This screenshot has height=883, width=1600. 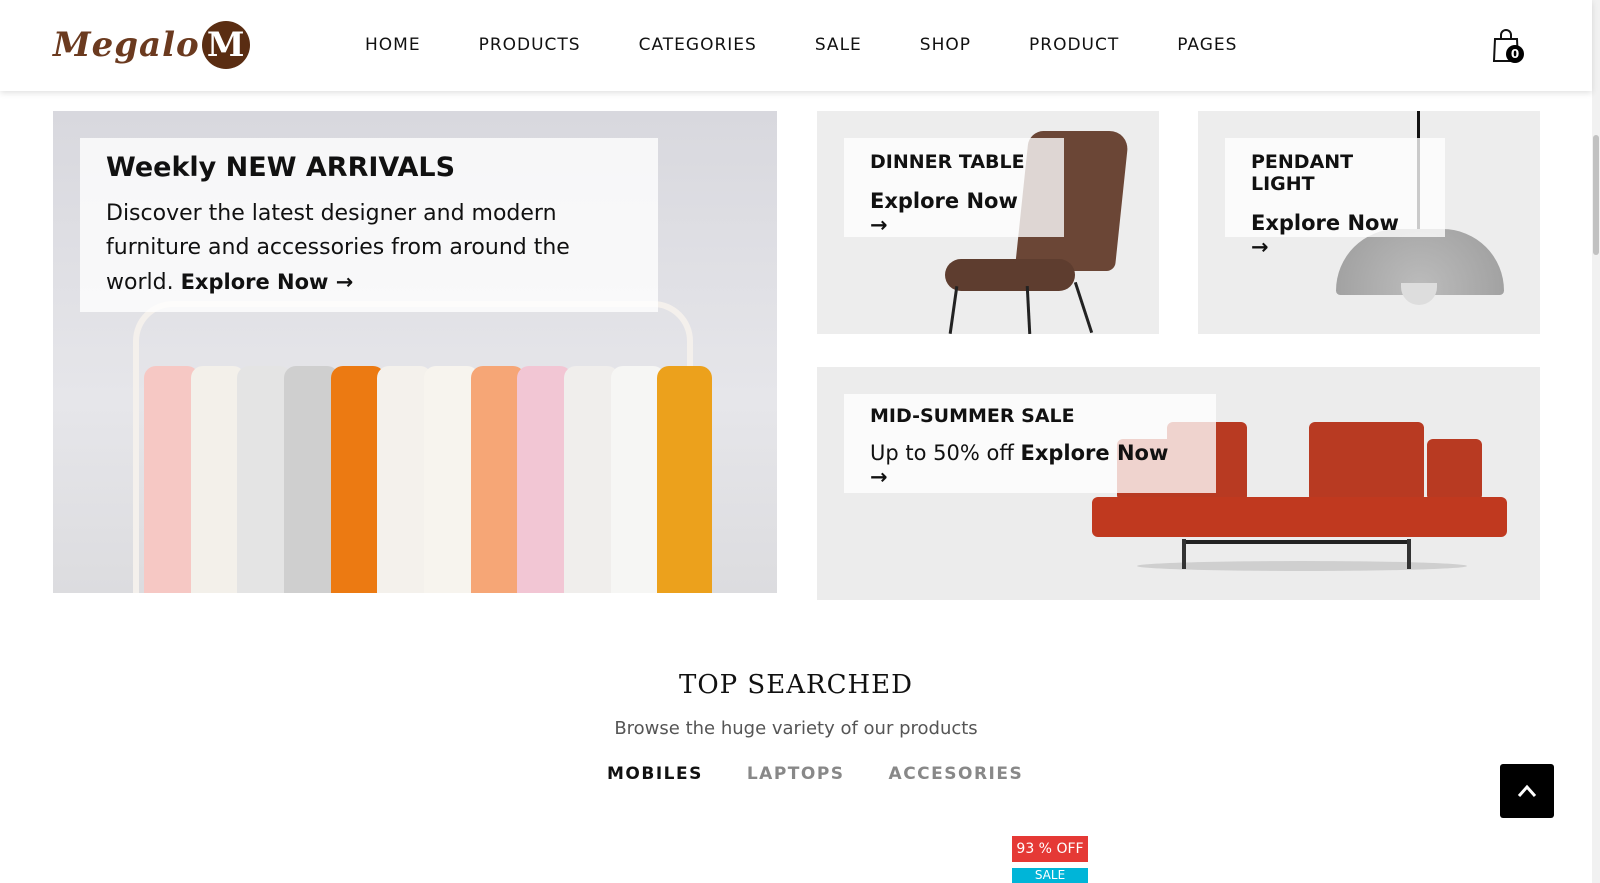 I want to click on pendant-light-title: PENDANT LIGHT, so click(x=1302, y=173).